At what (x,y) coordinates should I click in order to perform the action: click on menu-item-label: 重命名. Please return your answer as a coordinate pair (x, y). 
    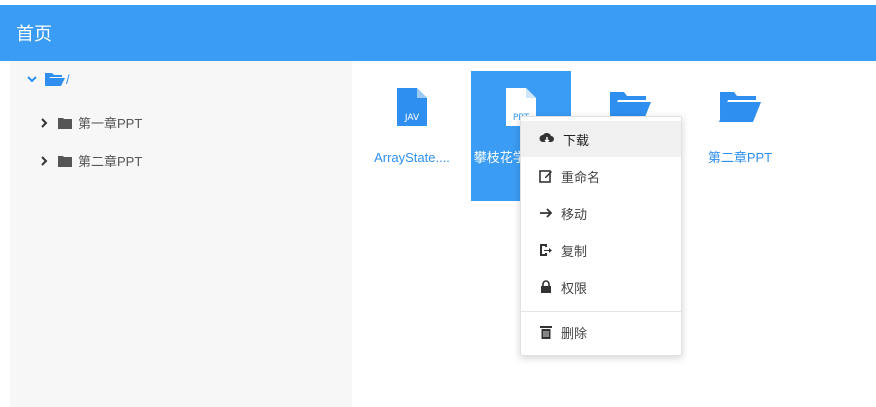
    Looking at the image, I should click on (581, 177).